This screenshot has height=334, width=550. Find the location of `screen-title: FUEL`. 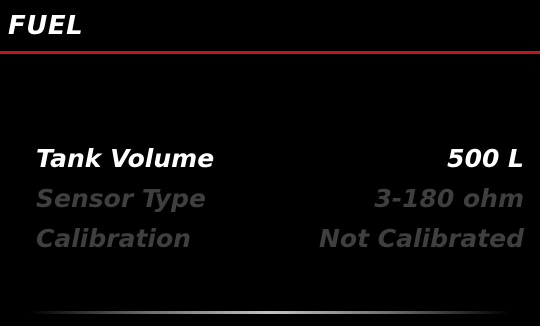

screen-title: FUEL is located at coordinates (46, 26).